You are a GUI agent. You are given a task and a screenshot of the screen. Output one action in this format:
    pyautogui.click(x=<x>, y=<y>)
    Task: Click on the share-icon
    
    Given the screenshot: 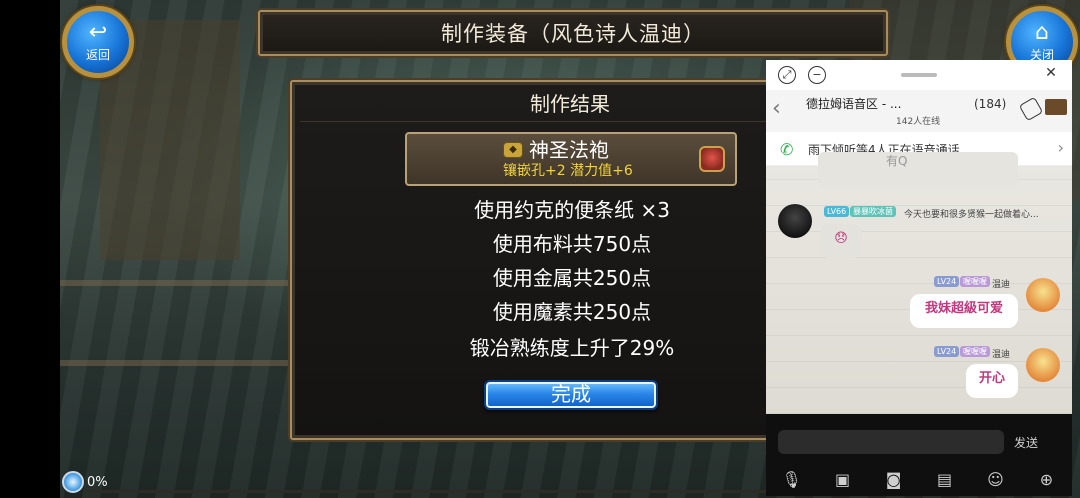 What is the action you would take?
    pyautogui.click(x=1031, y=109)
    